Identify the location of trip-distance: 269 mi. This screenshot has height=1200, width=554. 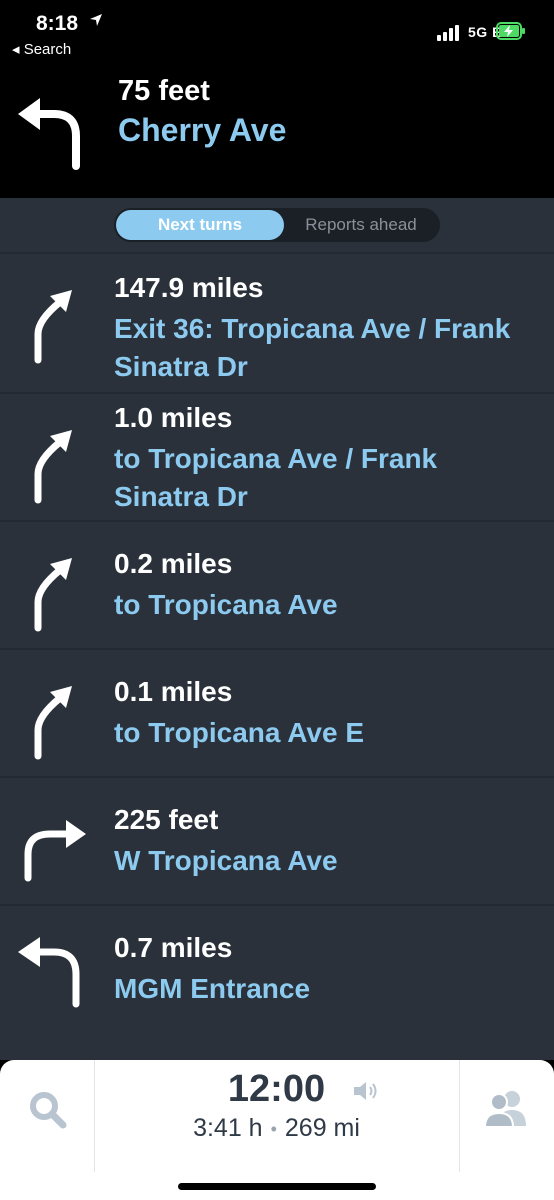
(322, 1128).